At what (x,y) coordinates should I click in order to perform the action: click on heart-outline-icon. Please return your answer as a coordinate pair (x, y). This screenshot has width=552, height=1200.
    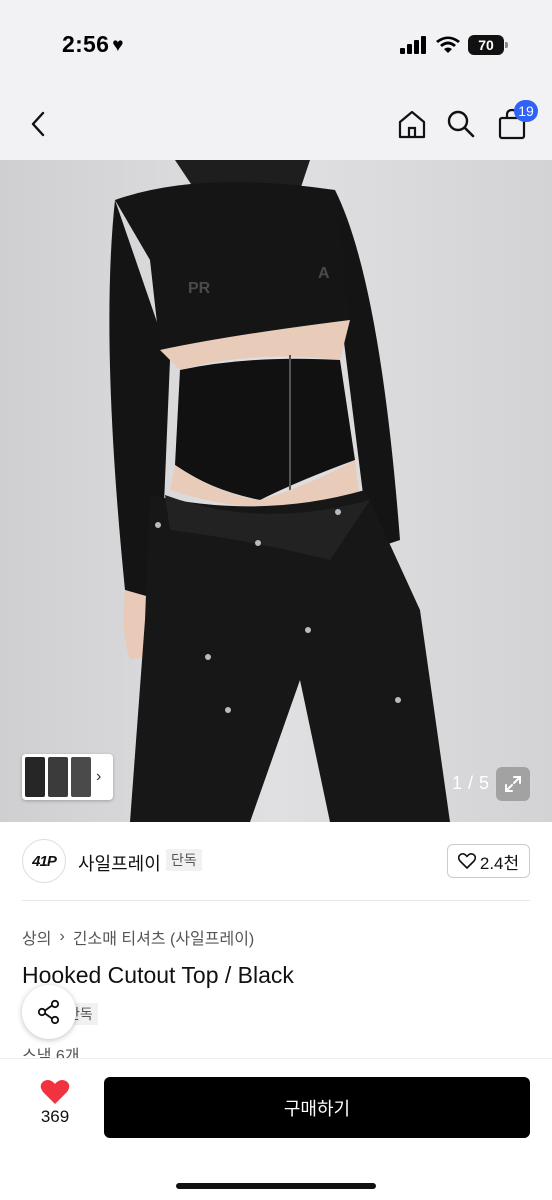
    Looking at the image, I should click on (466, 861).